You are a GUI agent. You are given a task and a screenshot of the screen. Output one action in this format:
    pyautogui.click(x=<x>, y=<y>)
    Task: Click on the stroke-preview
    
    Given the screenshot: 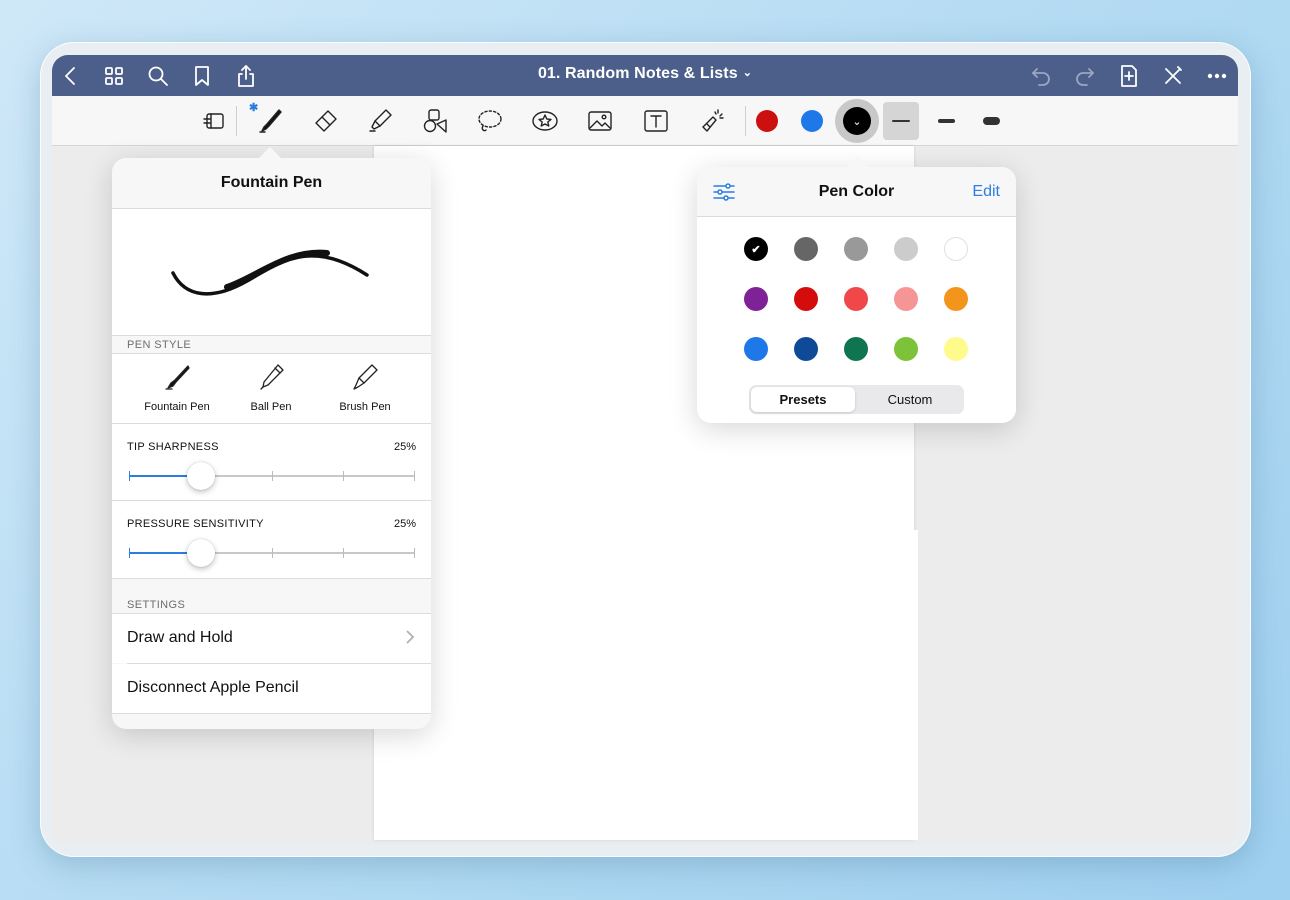 What is the action you would take?
    pyautogui.click(x=271, y=272)
    